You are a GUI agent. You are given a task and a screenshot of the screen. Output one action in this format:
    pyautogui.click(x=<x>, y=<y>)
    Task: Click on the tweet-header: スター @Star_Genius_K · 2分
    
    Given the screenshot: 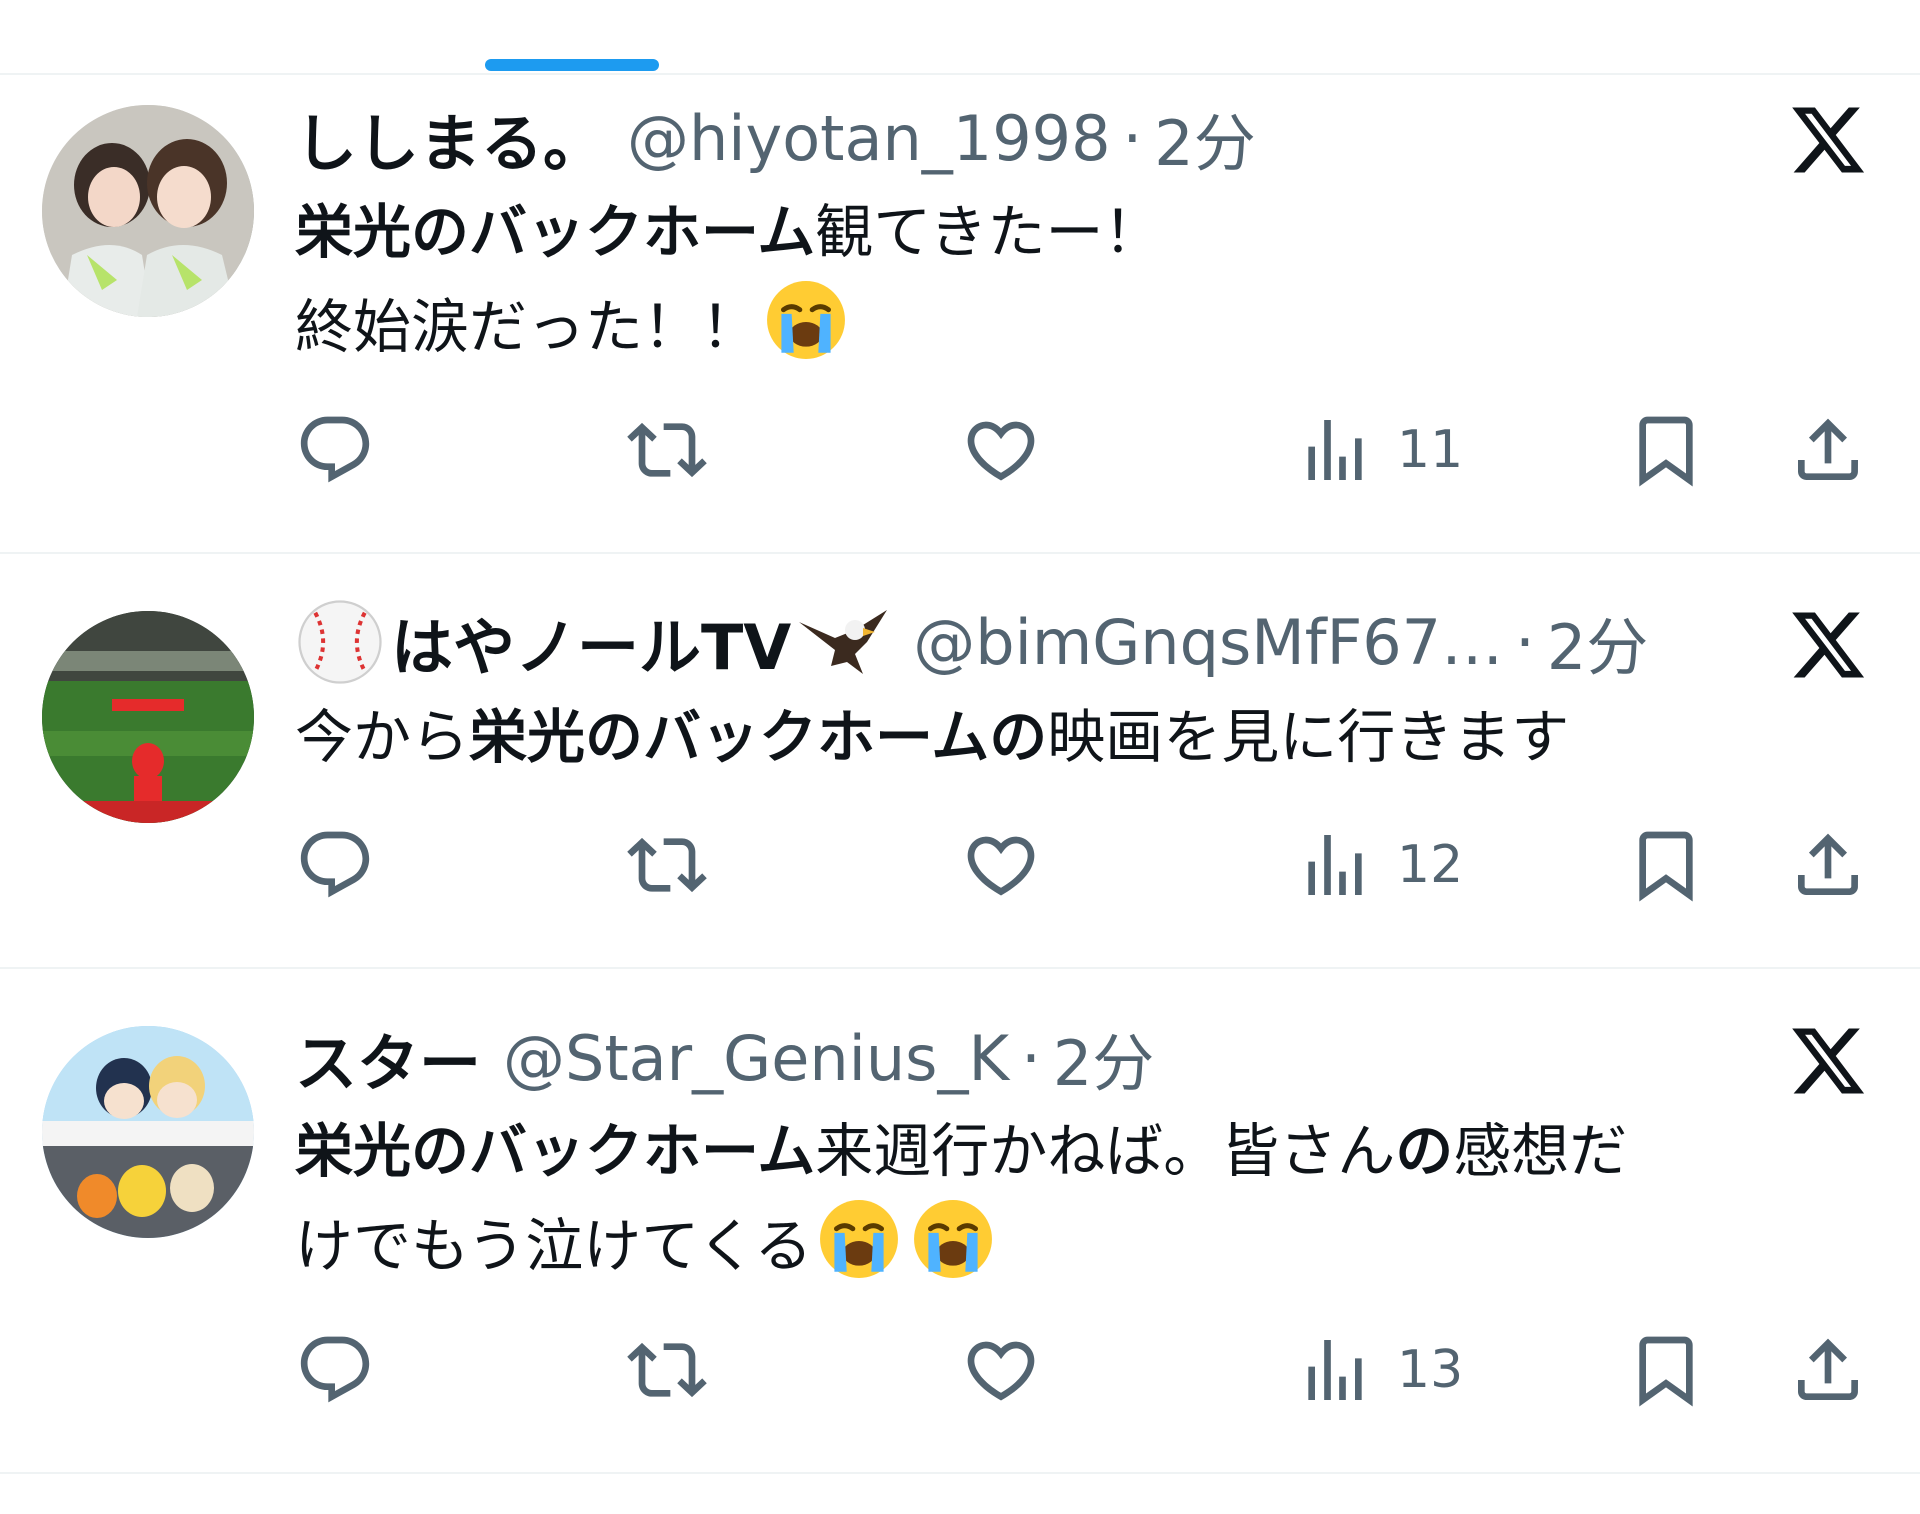 What is the action you would take?
    pyautogui.click(x=724, y=1058)
    